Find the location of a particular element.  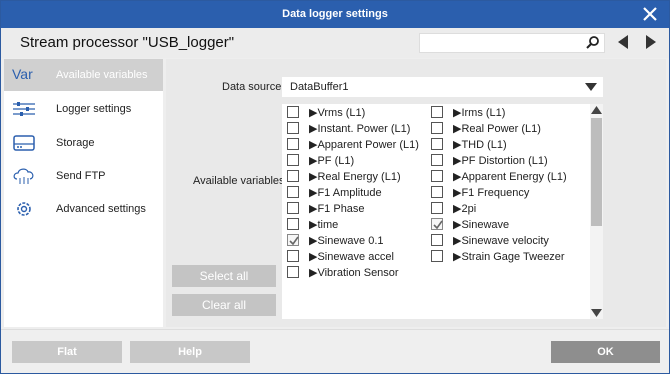

variable-item: ▶Real Power (L1) is located at coordinates (501, 129).